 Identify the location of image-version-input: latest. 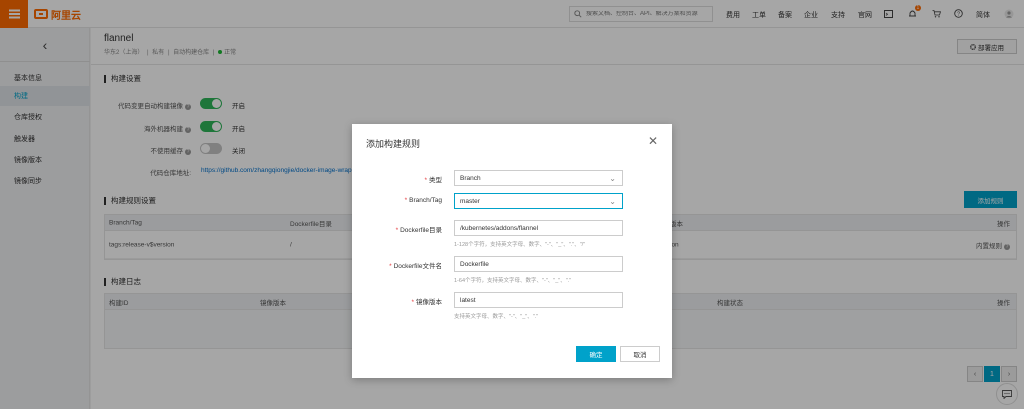
(538, 300).